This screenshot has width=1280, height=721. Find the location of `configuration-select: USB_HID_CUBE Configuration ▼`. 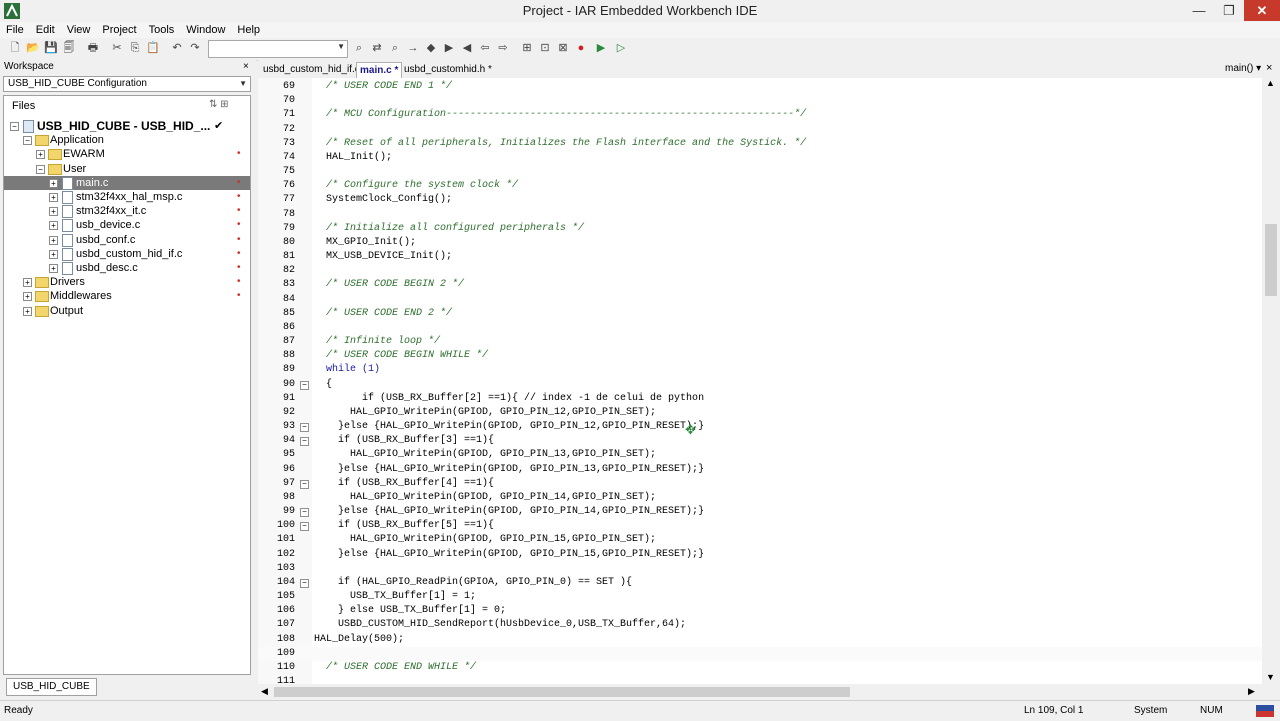

configuration-select: USB_HID_CUBE Configuration ▼ is located at coordinates (127, 84).